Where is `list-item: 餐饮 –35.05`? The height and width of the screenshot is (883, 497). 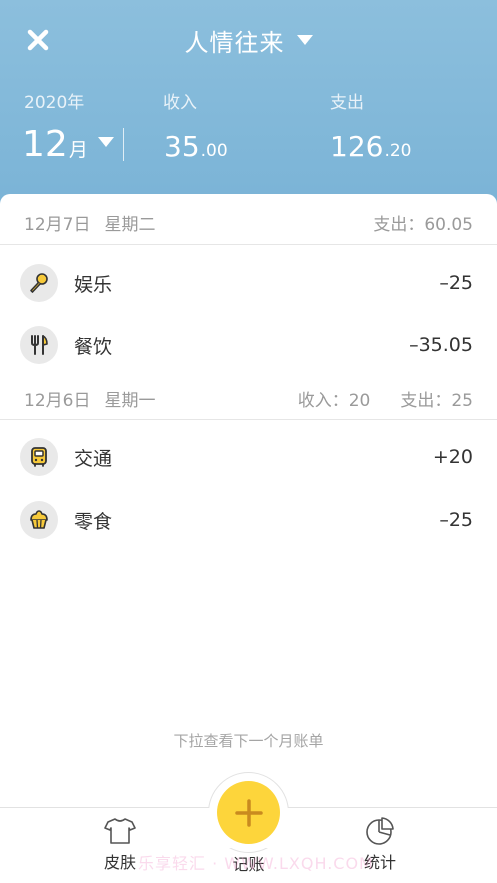
list-item: 餐饮 –35.05 is located at coordinates (248, 345).